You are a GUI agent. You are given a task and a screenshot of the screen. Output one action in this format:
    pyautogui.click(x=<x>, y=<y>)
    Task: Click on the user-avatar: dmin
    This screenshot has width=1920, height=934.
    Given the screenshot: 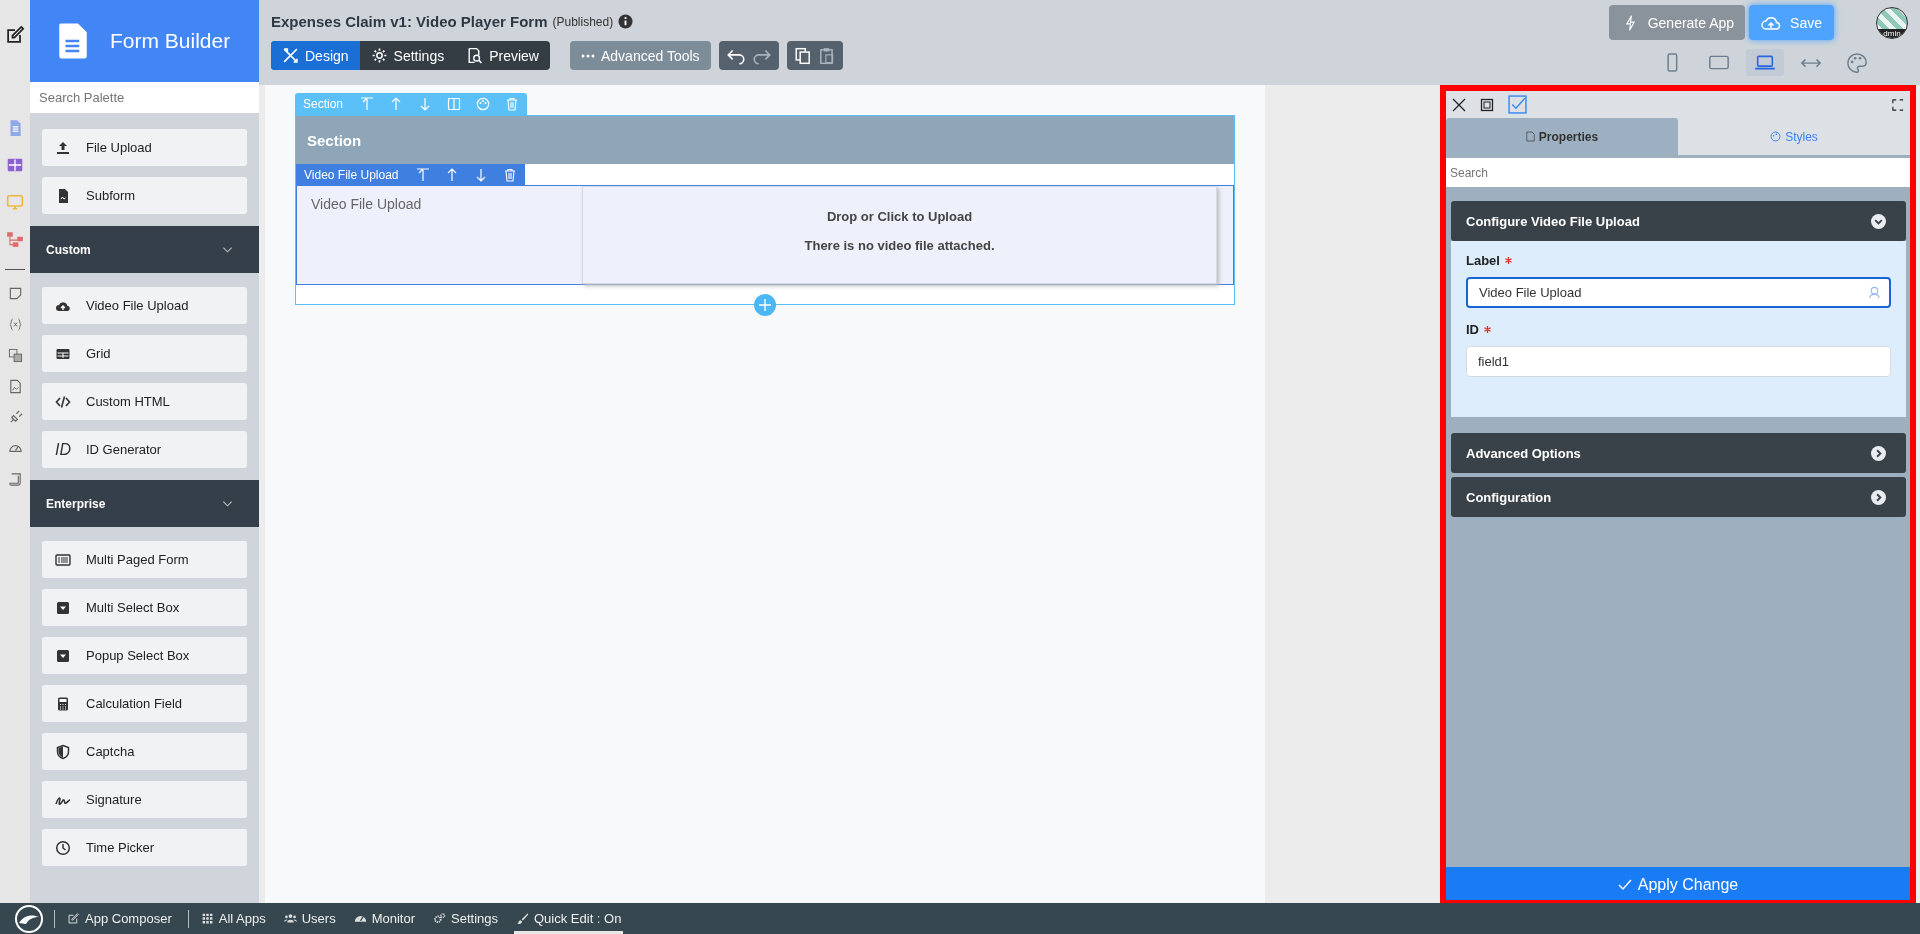 What is the action you would take?
    pyautogui.click(x=1892, y=22)
    